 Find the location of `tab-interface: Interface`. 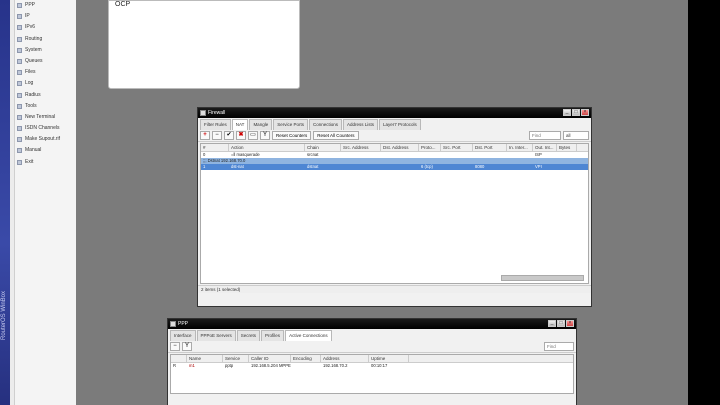

tab-interface: Interface is located at coordinates (183, 335).